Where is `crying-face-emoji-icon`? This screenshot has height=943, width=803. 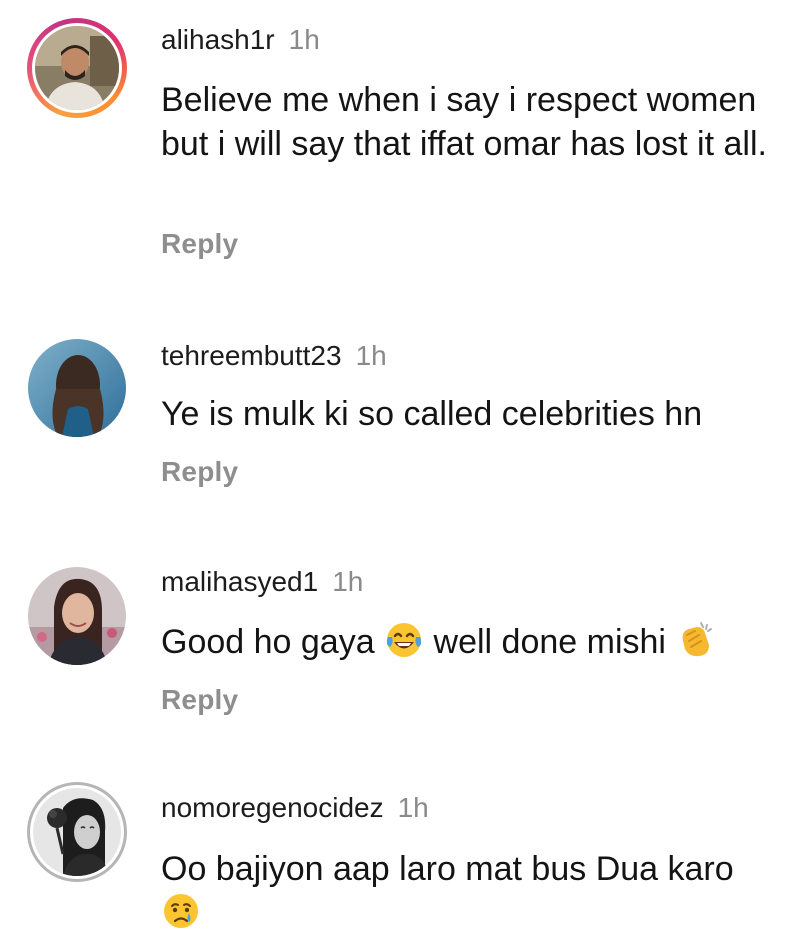 crying-face-emoji-icon is located at coordinates (181, 911).